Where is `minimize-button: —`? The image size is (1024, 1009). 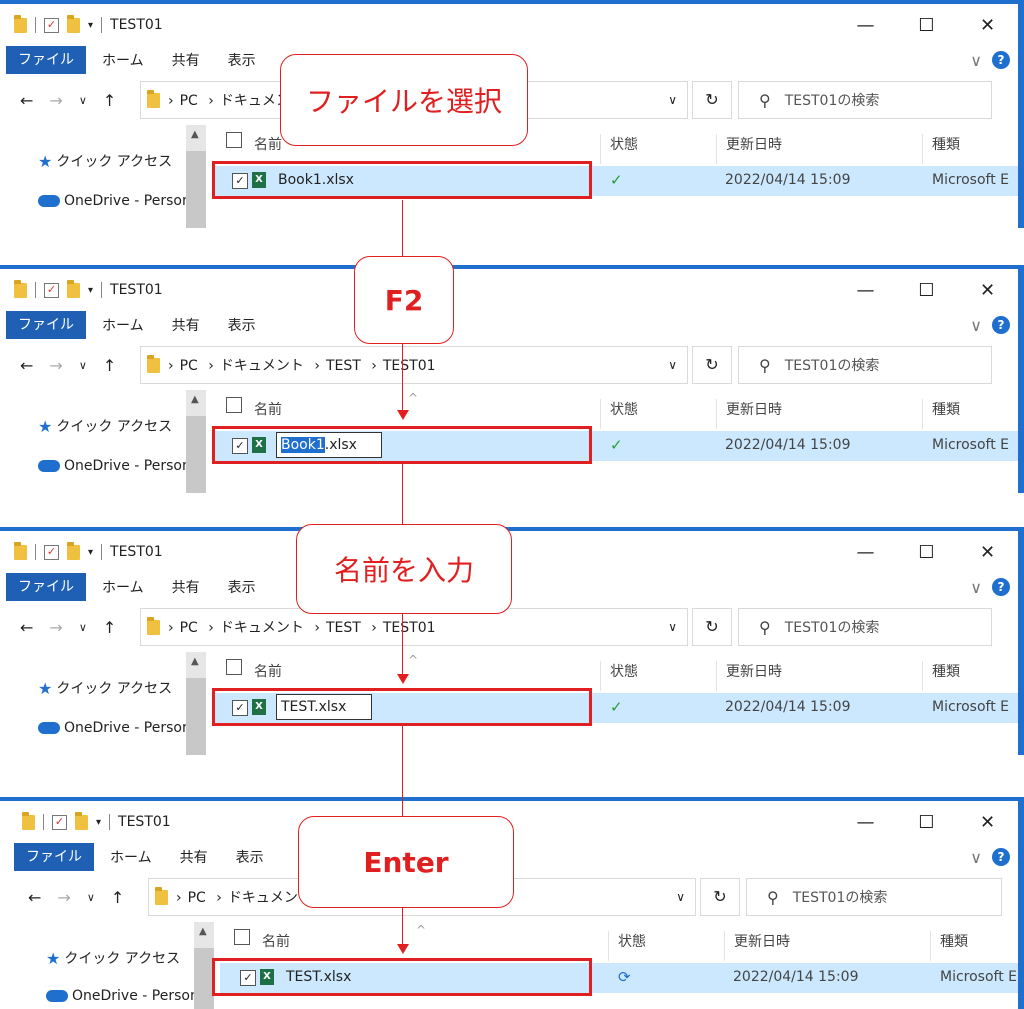
minimize-button: — is located at coordinates (865, 25).